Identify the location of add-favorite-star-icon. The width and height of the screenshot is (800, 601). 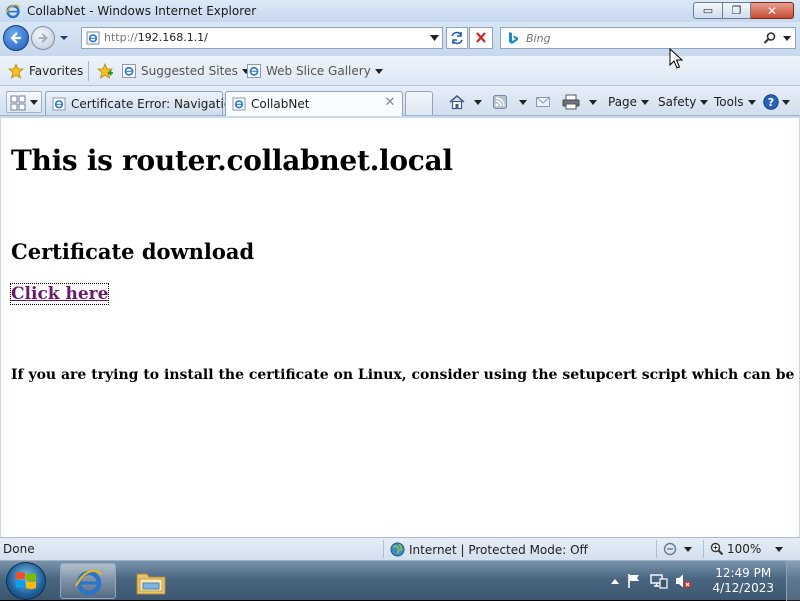
(105, 71).